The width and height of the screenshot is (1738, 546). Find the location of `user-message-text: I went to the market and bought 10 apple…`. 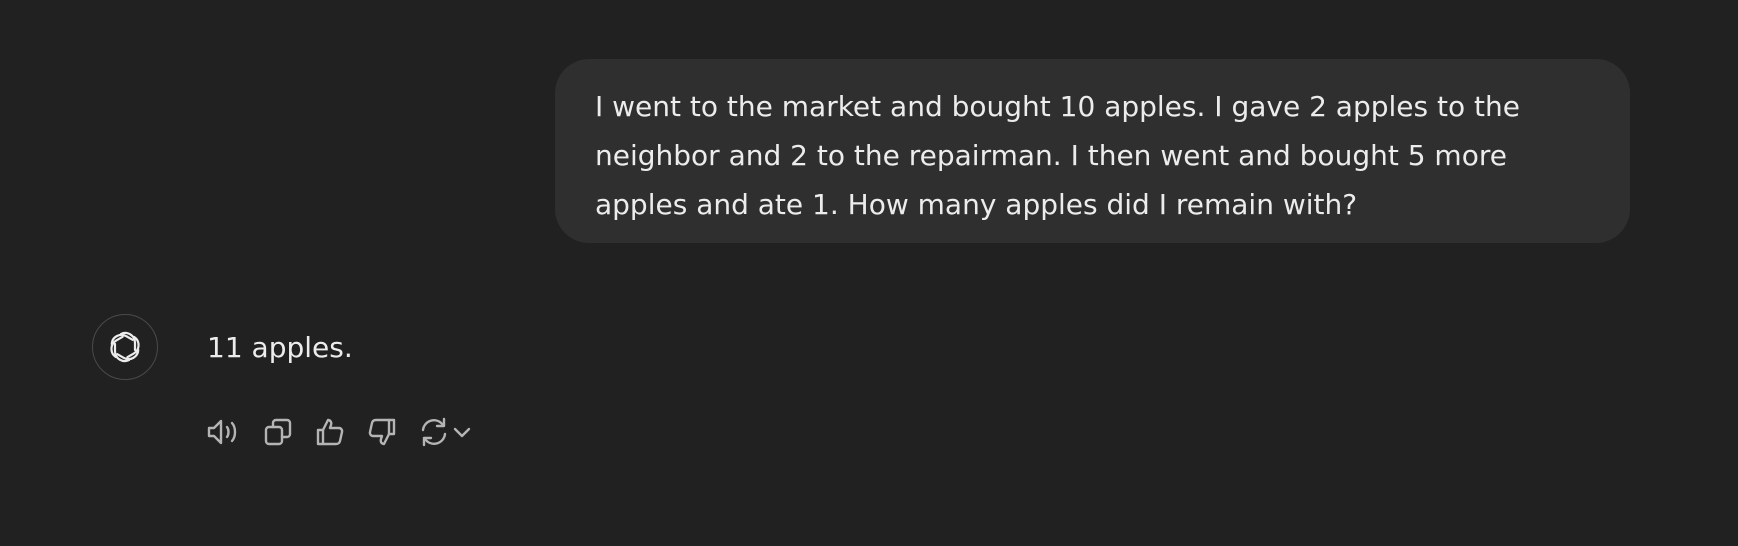

user-message-text: I went to the market and bought 10 apple… is located at coordinates (1057, 155).